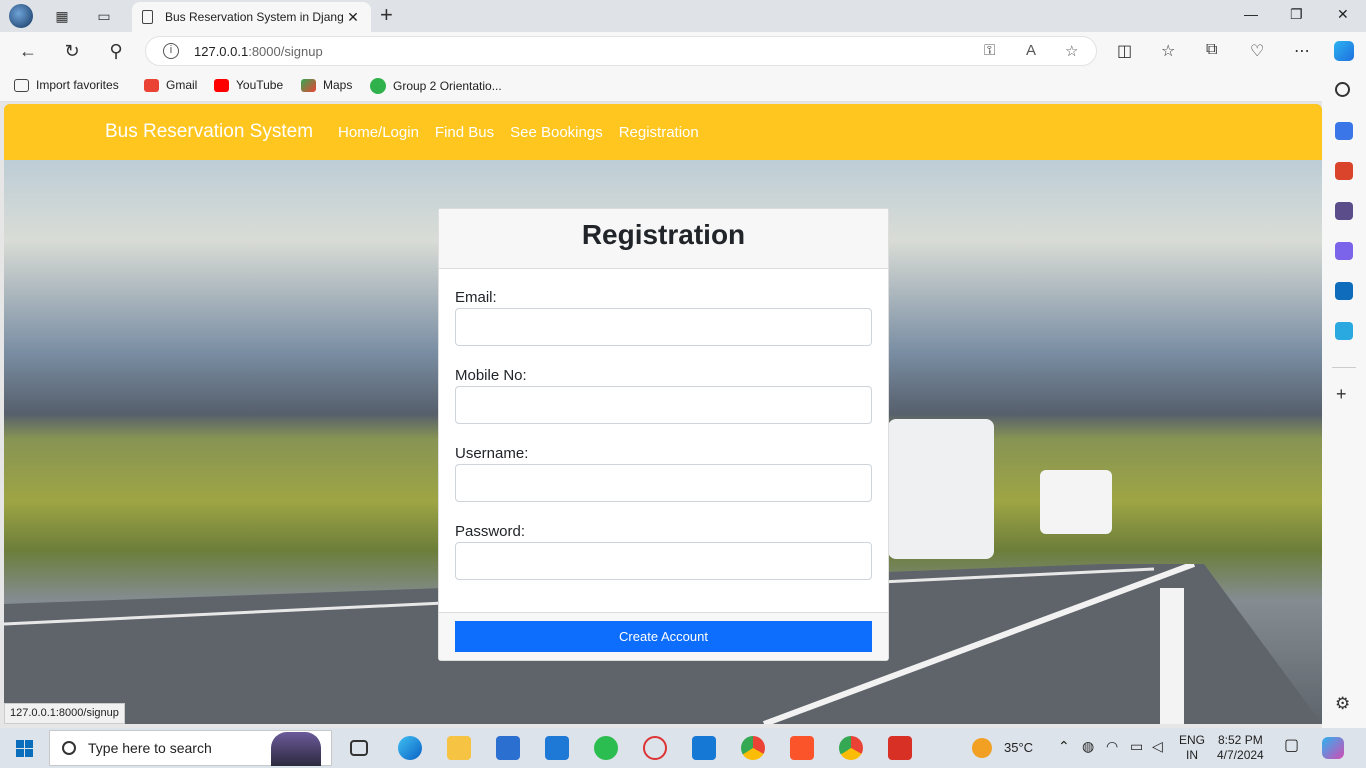  I want to click on sidebar-send-icon, so click(1344, 331).